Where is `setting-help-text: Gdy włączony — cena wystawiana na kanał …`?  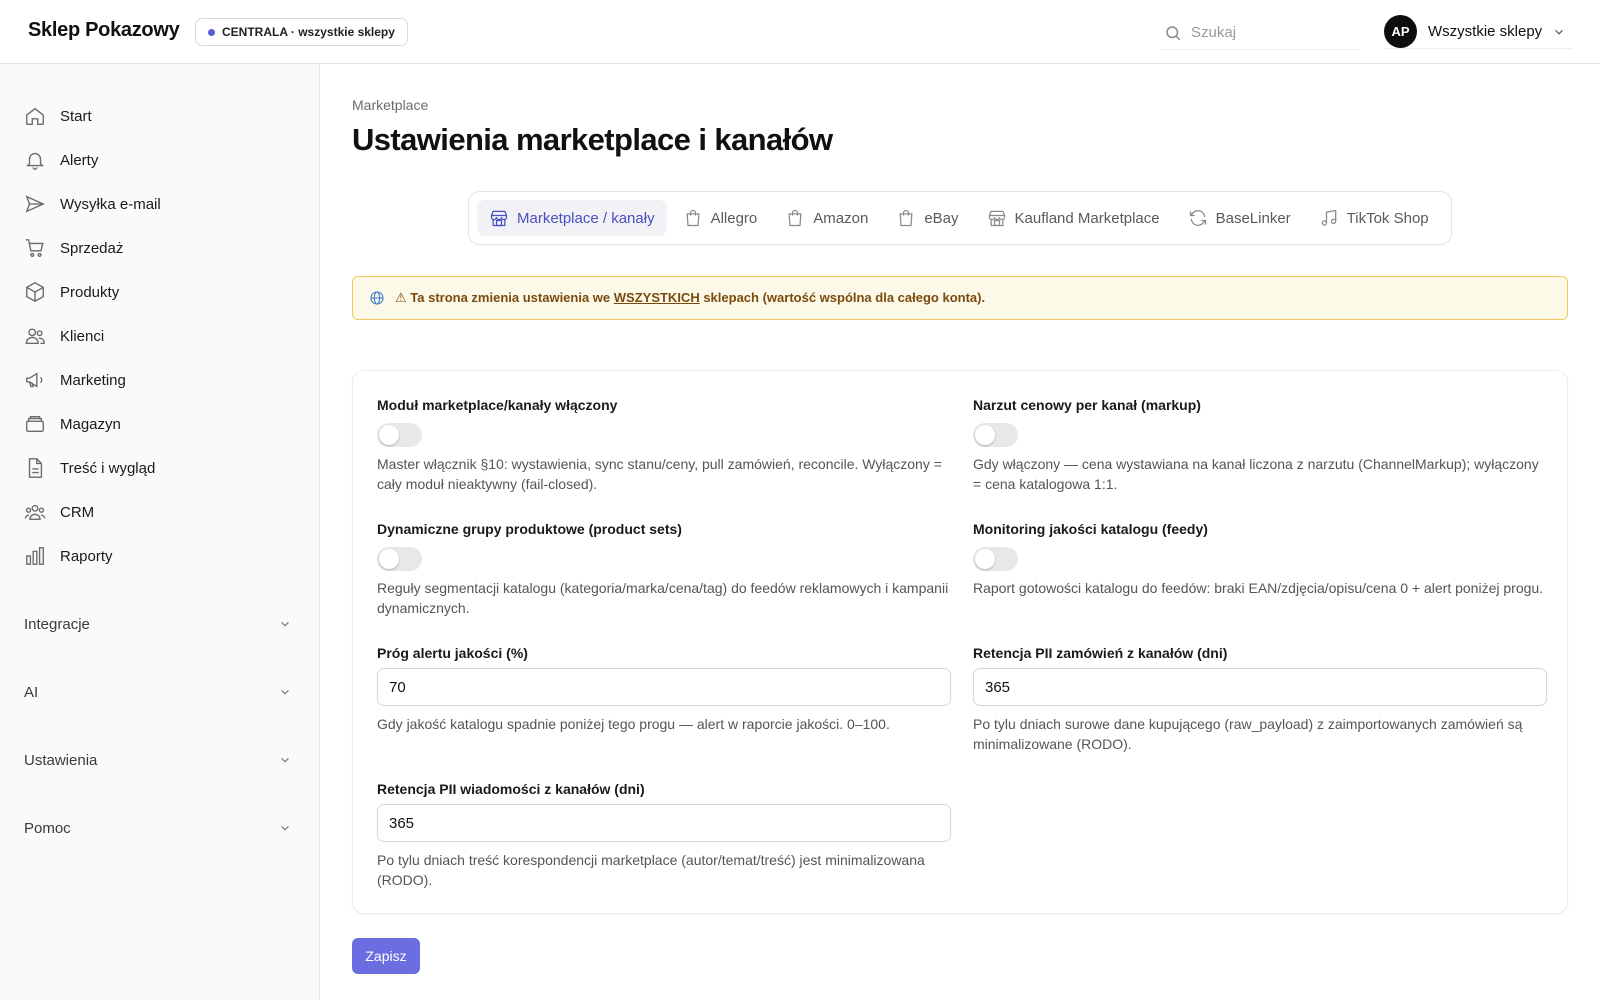
setting-help-text: Gdy włączony — cena wystawiana na kanał … is located at coordinates (1256, 474).